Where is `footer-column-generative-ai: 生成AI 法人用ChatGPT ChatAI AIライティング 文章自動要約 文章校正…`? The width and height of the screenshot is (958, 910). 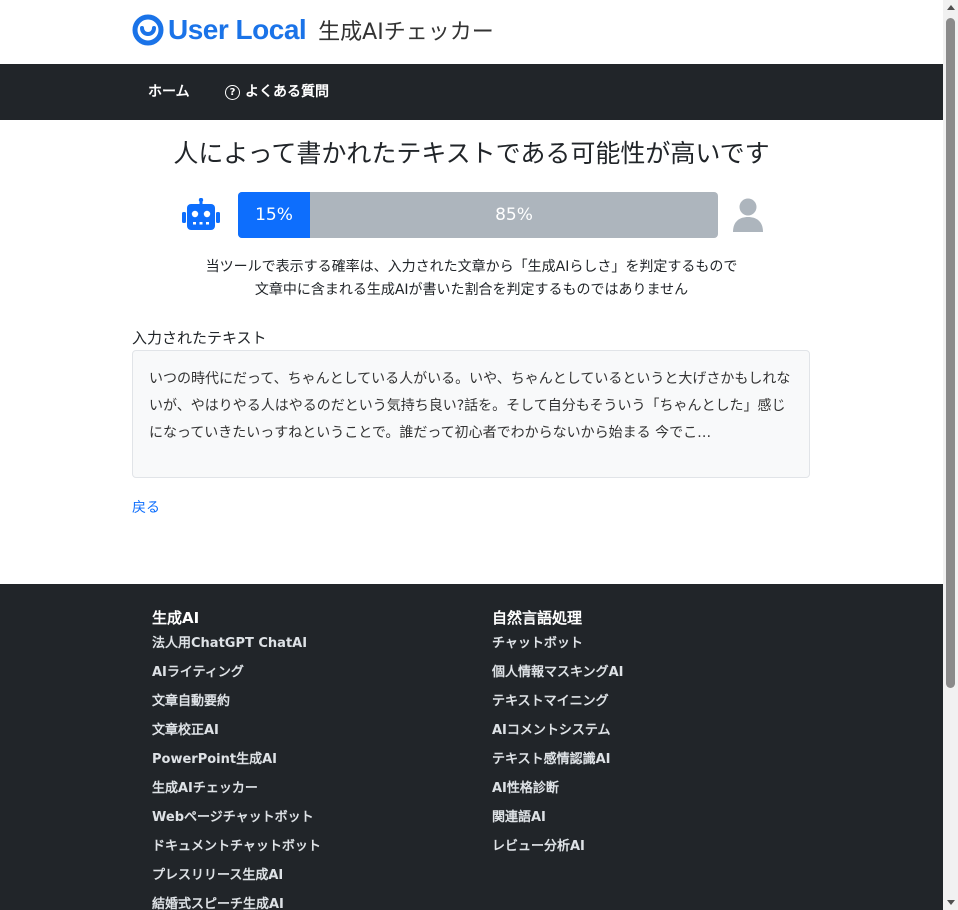 footer-column-generative-ai: 生成AI 法人用ChatGPT ChatAI AIライティング 文章自動要約 文章校正… is located at coordinates (236, 758).